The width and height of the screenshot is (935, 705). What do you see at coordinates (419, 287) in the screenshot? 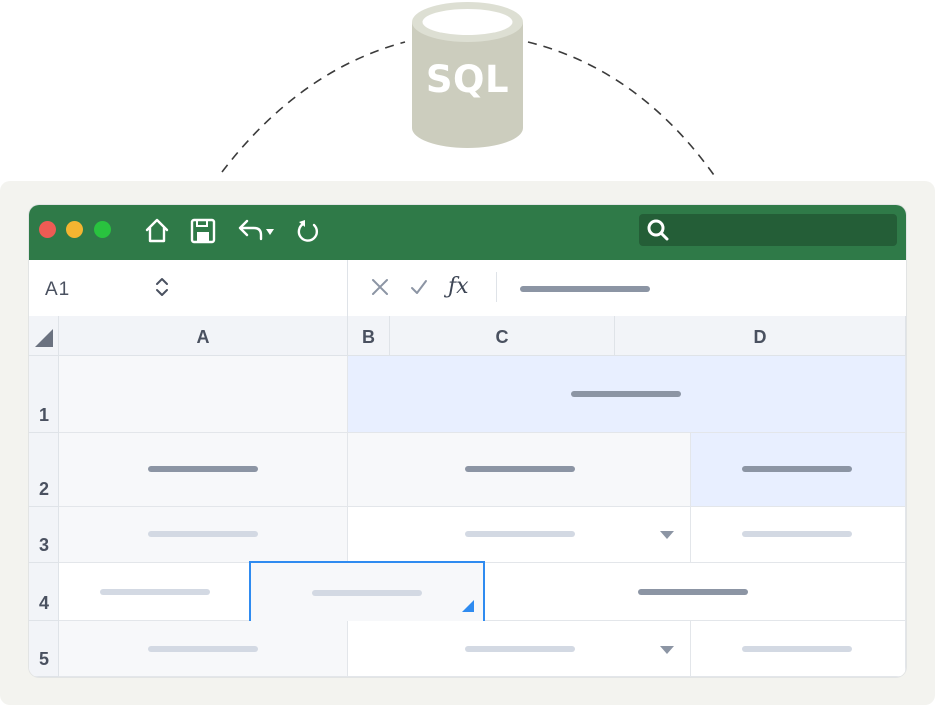
I see `check-icon` at bounding box center [419, 287].